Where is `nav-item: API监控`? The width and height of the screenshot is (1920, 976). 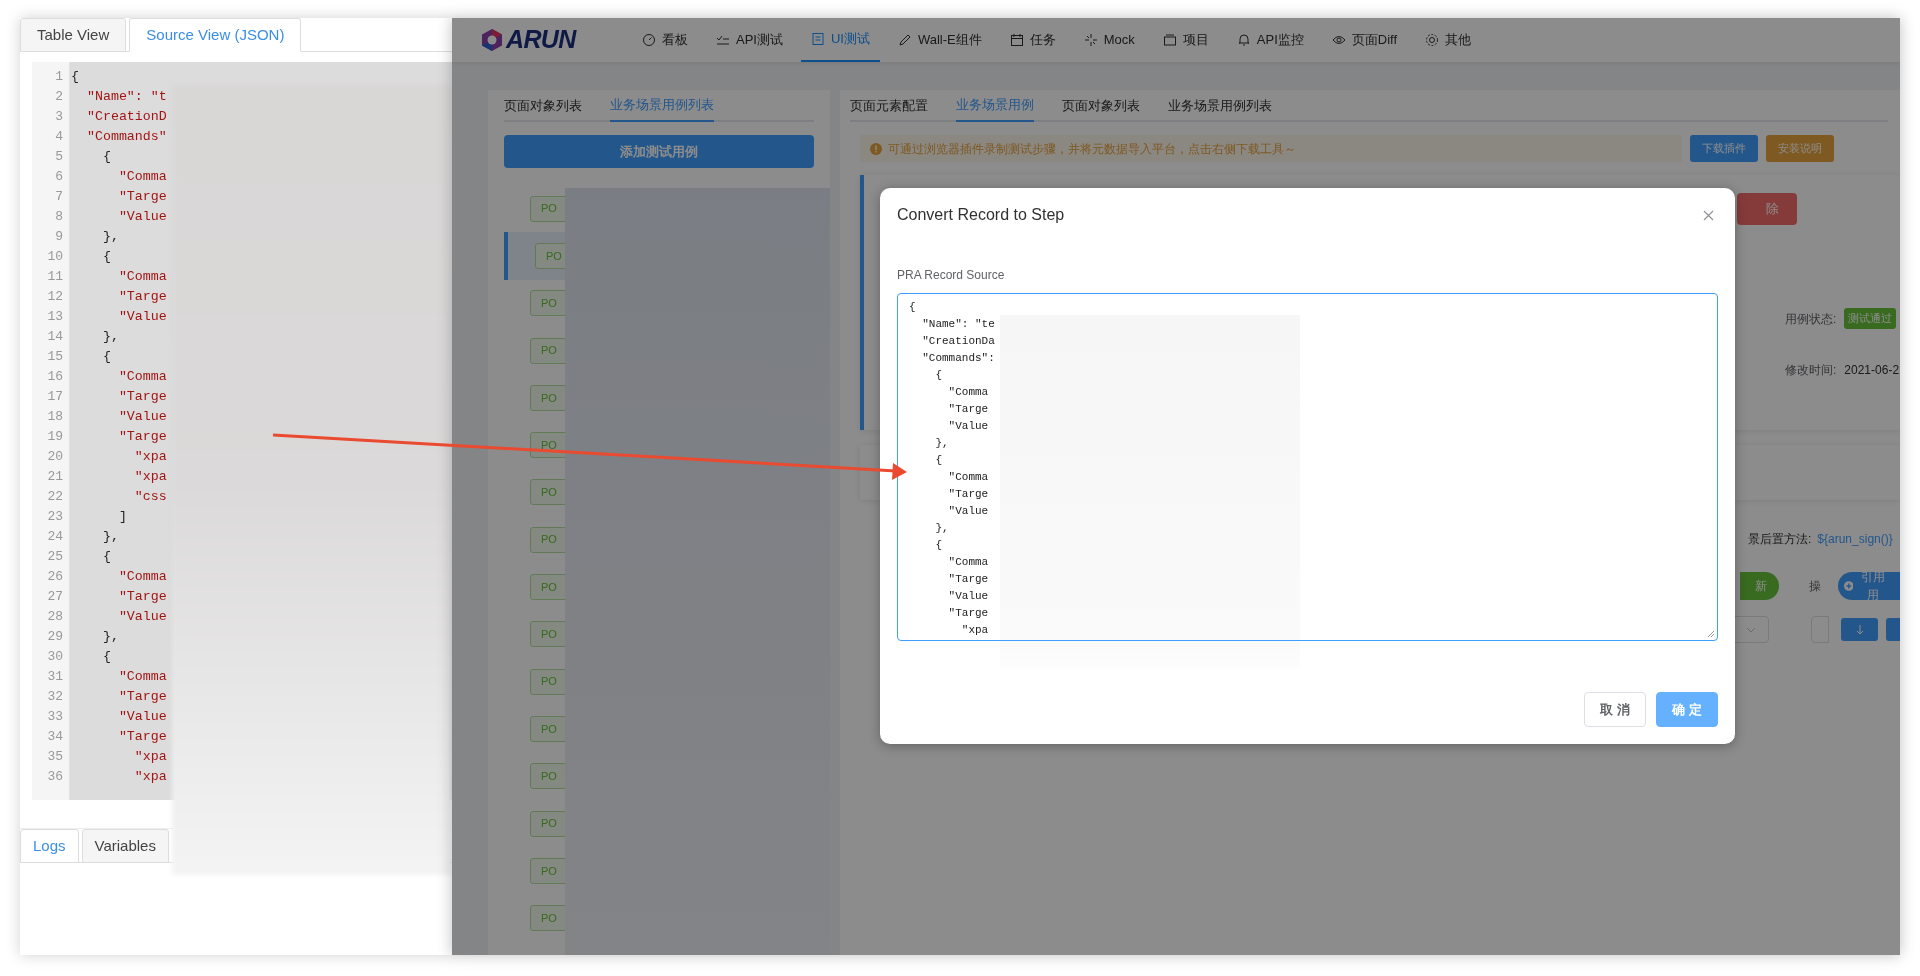 nav-item: API监控 is located at coordinates (1270, 40).